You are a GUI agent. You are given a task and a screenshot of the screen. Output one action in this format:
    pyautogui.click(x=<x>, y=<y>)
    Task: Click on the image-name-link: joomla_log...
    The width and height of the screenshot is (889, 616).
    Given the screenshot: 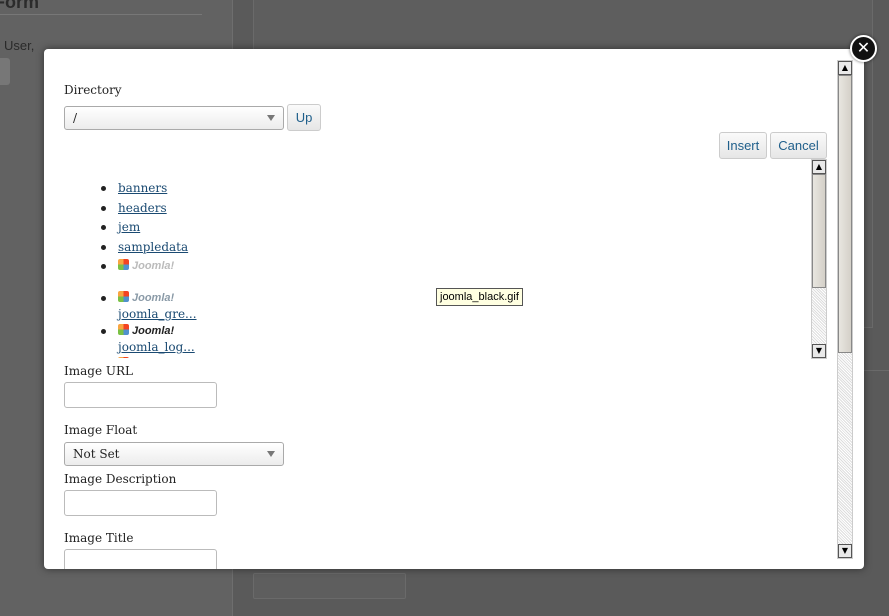 What is the action you would take?
    pyautogui.click(x=157, y=347)
    